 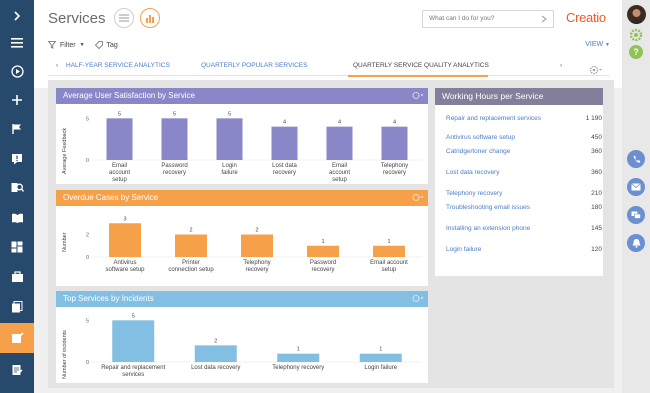 What do you see at coordinates (254, 65) in the screenshot?
I see `tab-quarterly-popular: QUARTERLY POPULAR SERVICES` at bounding box center [254, 65].